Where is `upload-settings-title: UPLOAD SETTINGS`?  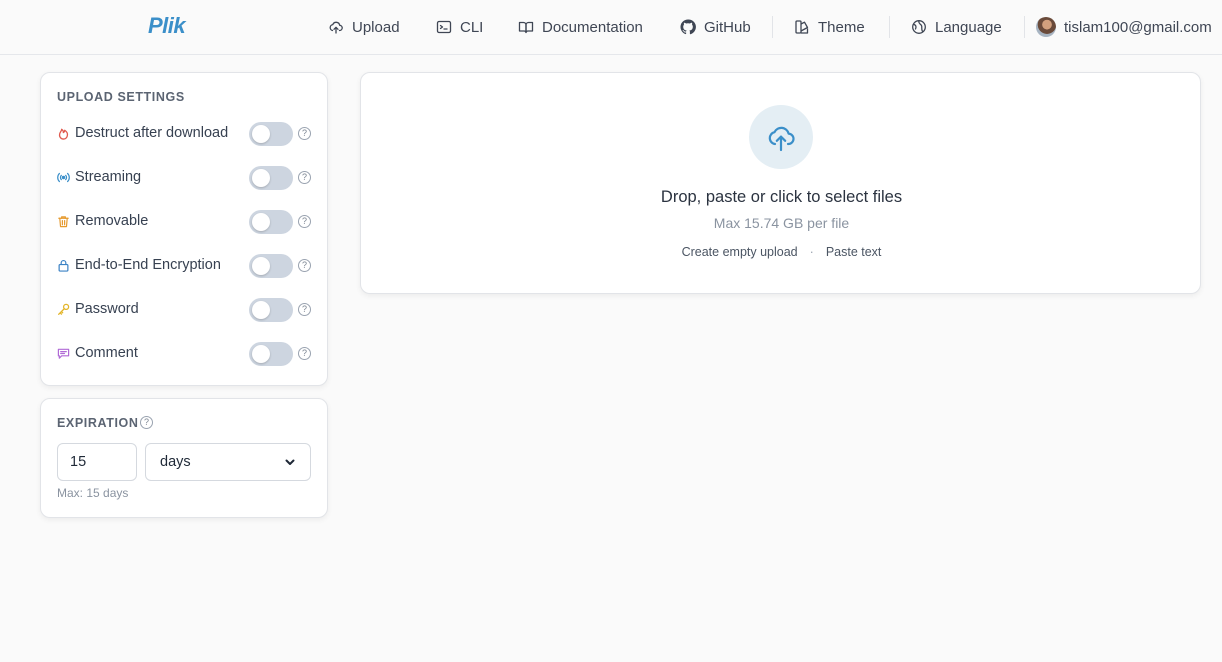
upload-settings-title: UPLOAD SETTINGS is located at coordinates (121, 97).